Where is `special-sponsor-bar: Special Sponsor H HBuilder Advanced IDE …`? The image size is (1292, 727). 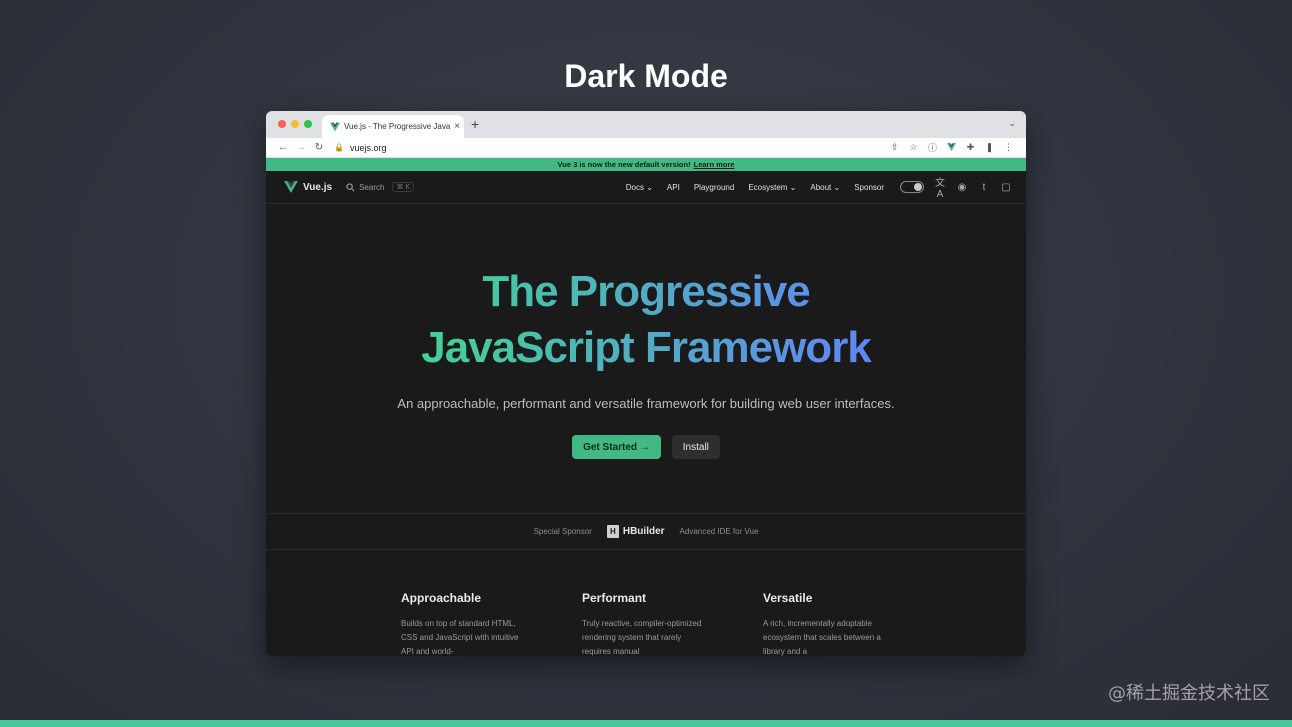 special-sponsor-bar: Special Sponsor H HBuilder Advanced IDE … is located at coordinates (646, 531).